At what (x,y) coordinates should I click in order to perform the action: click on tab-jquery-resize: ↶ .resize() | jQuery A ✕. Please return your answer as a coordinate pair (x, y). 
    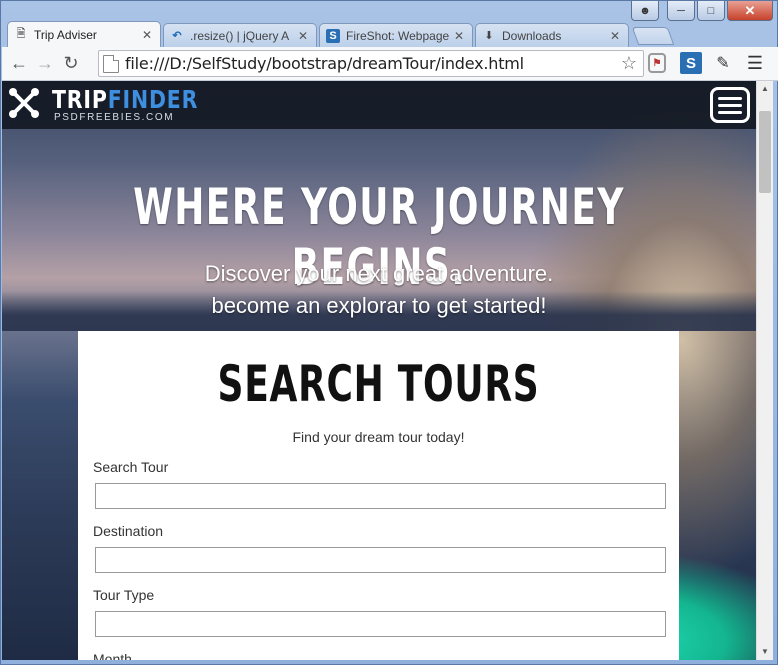
    Looking at the image, I should click on (240, 35).